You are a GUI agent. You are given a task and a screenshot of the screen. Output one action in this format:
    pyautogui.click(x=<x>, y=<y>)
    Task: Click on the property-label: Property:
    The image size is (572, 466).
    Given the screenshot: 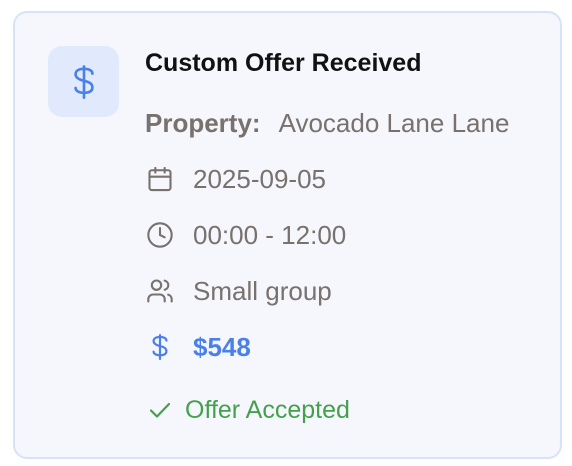 What is the action you would take?
    pyautogui.click(x=203, y=122)
    